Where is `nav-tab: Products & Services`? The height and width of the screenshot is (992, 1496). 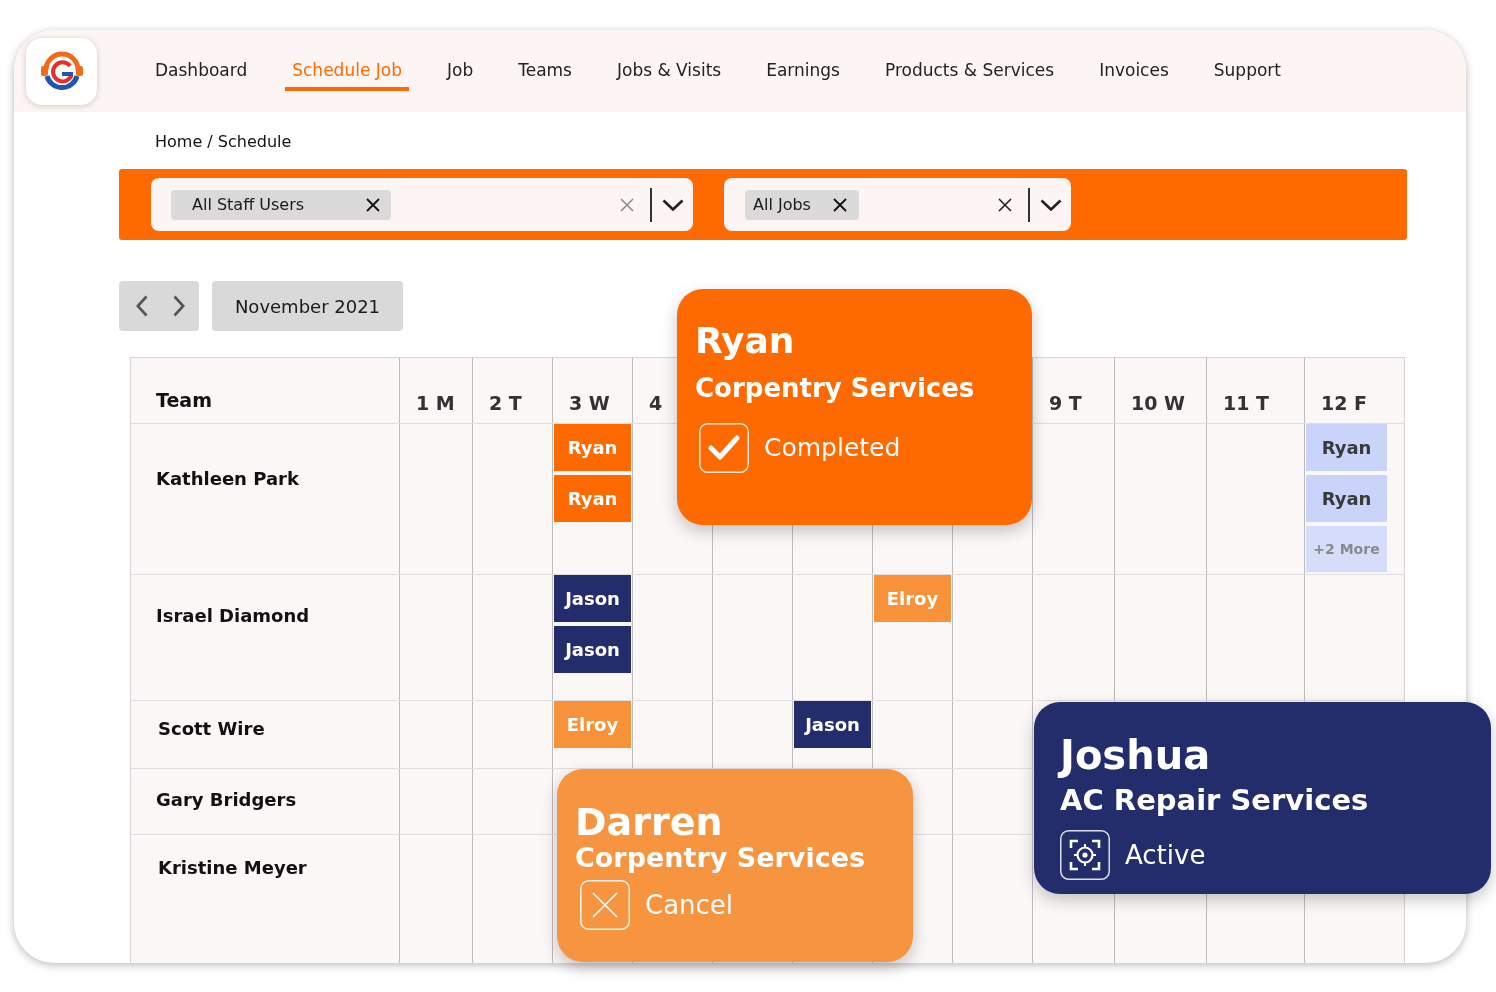 nav-tab: Products & Services is located at coordinates (970, 71).